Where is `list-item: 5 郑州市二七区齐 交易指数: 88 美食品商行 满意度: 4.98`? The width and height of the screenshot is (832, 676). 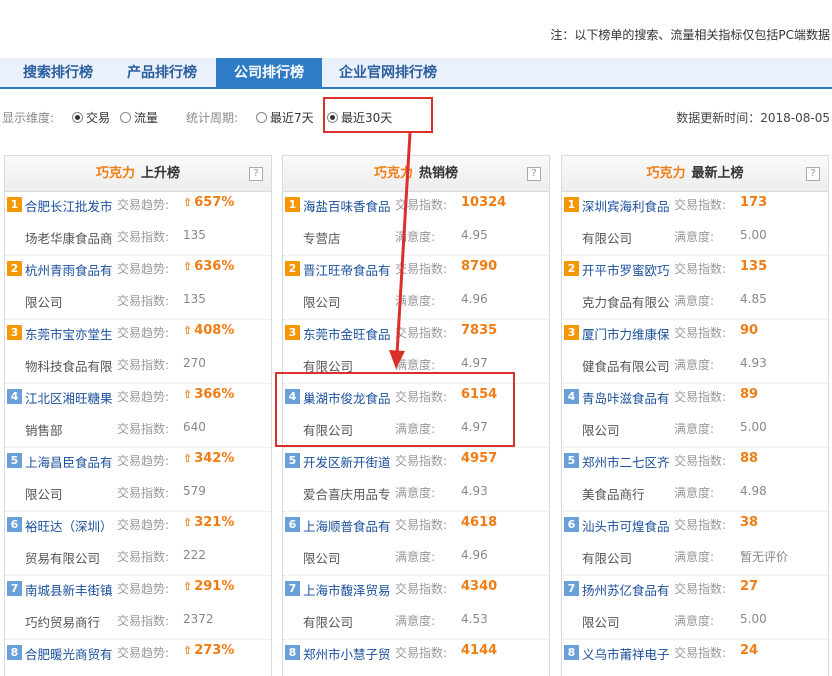
list-item: 5 郑州市二七区齐 交易指数: 88 美食品商行 满意度: 4.98 is located at coordinates (695, 480).